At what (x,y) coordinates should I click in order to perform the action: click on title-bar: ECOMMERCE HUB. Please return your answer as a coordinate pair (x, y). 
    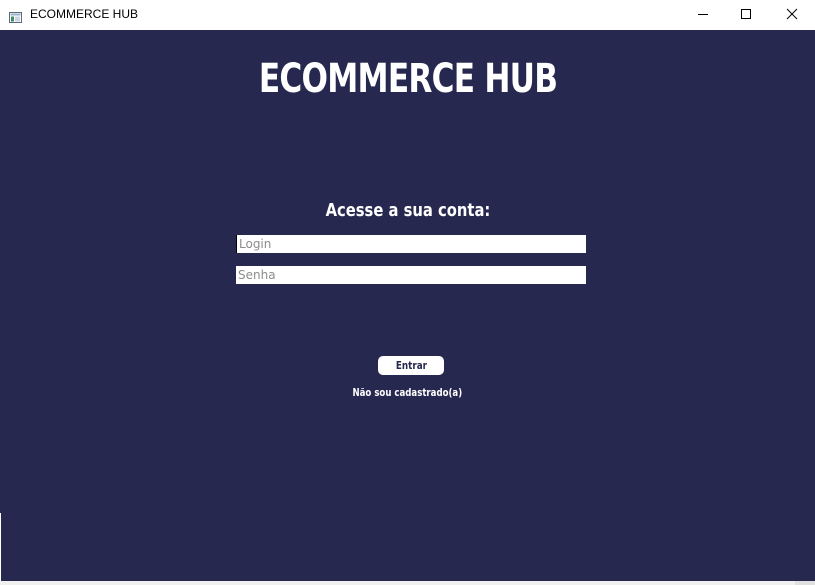
    Looking at the image, I should click on (407, 15).